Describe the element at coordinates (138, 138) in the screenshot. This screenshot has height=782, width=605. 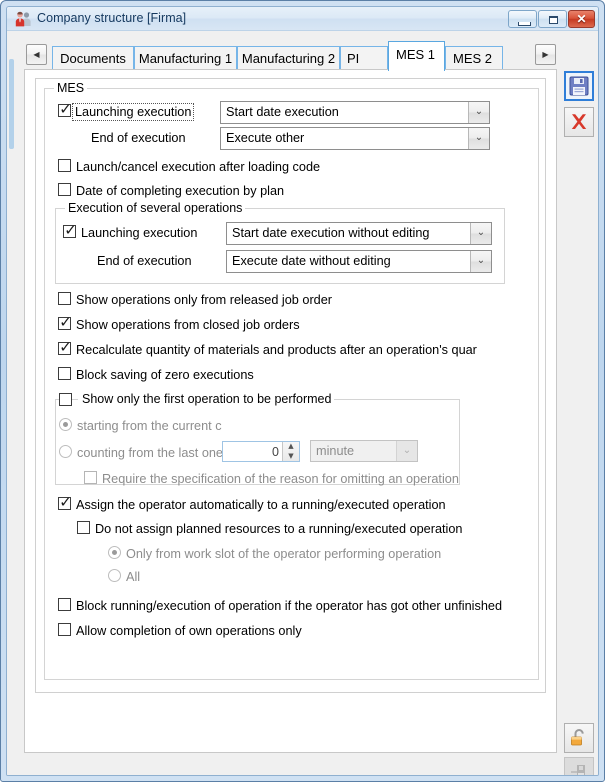
I see `end-of-execution-label: End of execution` at that location.